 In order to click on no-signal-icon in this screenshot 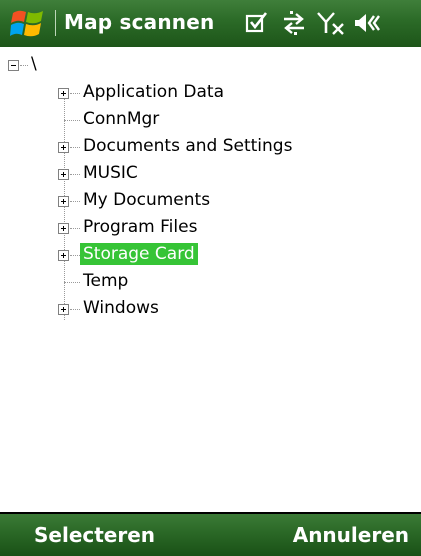, I will do `click(331, 23)`.